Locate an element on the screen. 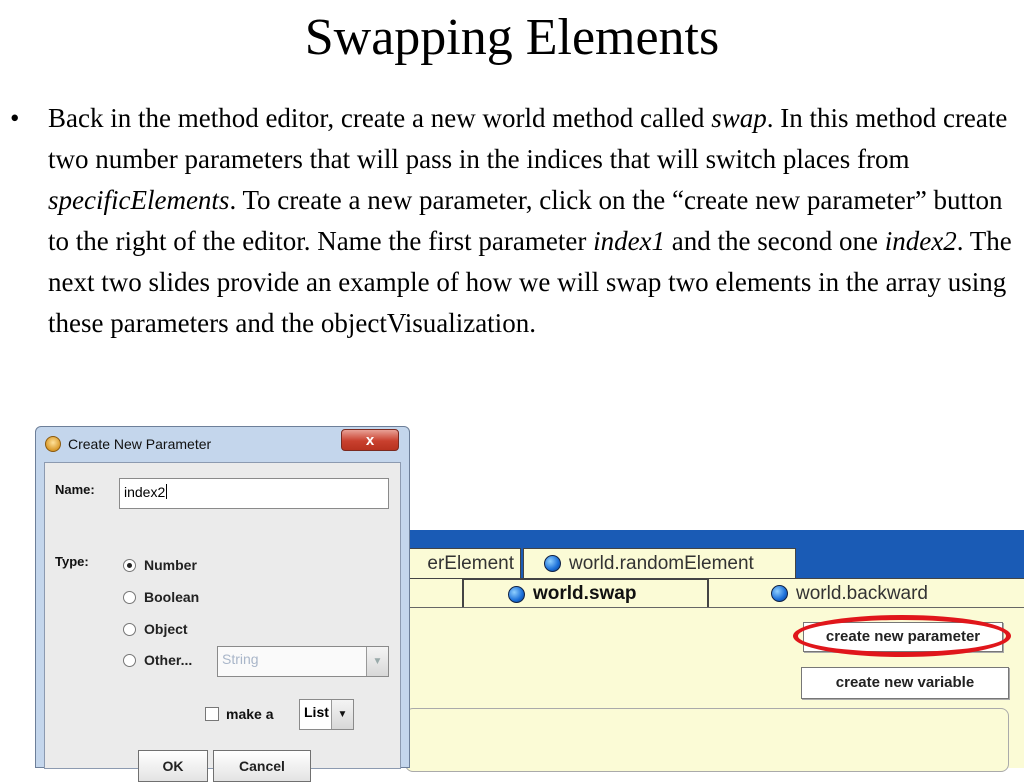 This screenshot has height=782, width=1024. tab-label: world.randomElement is located at coordinates (661, 563).